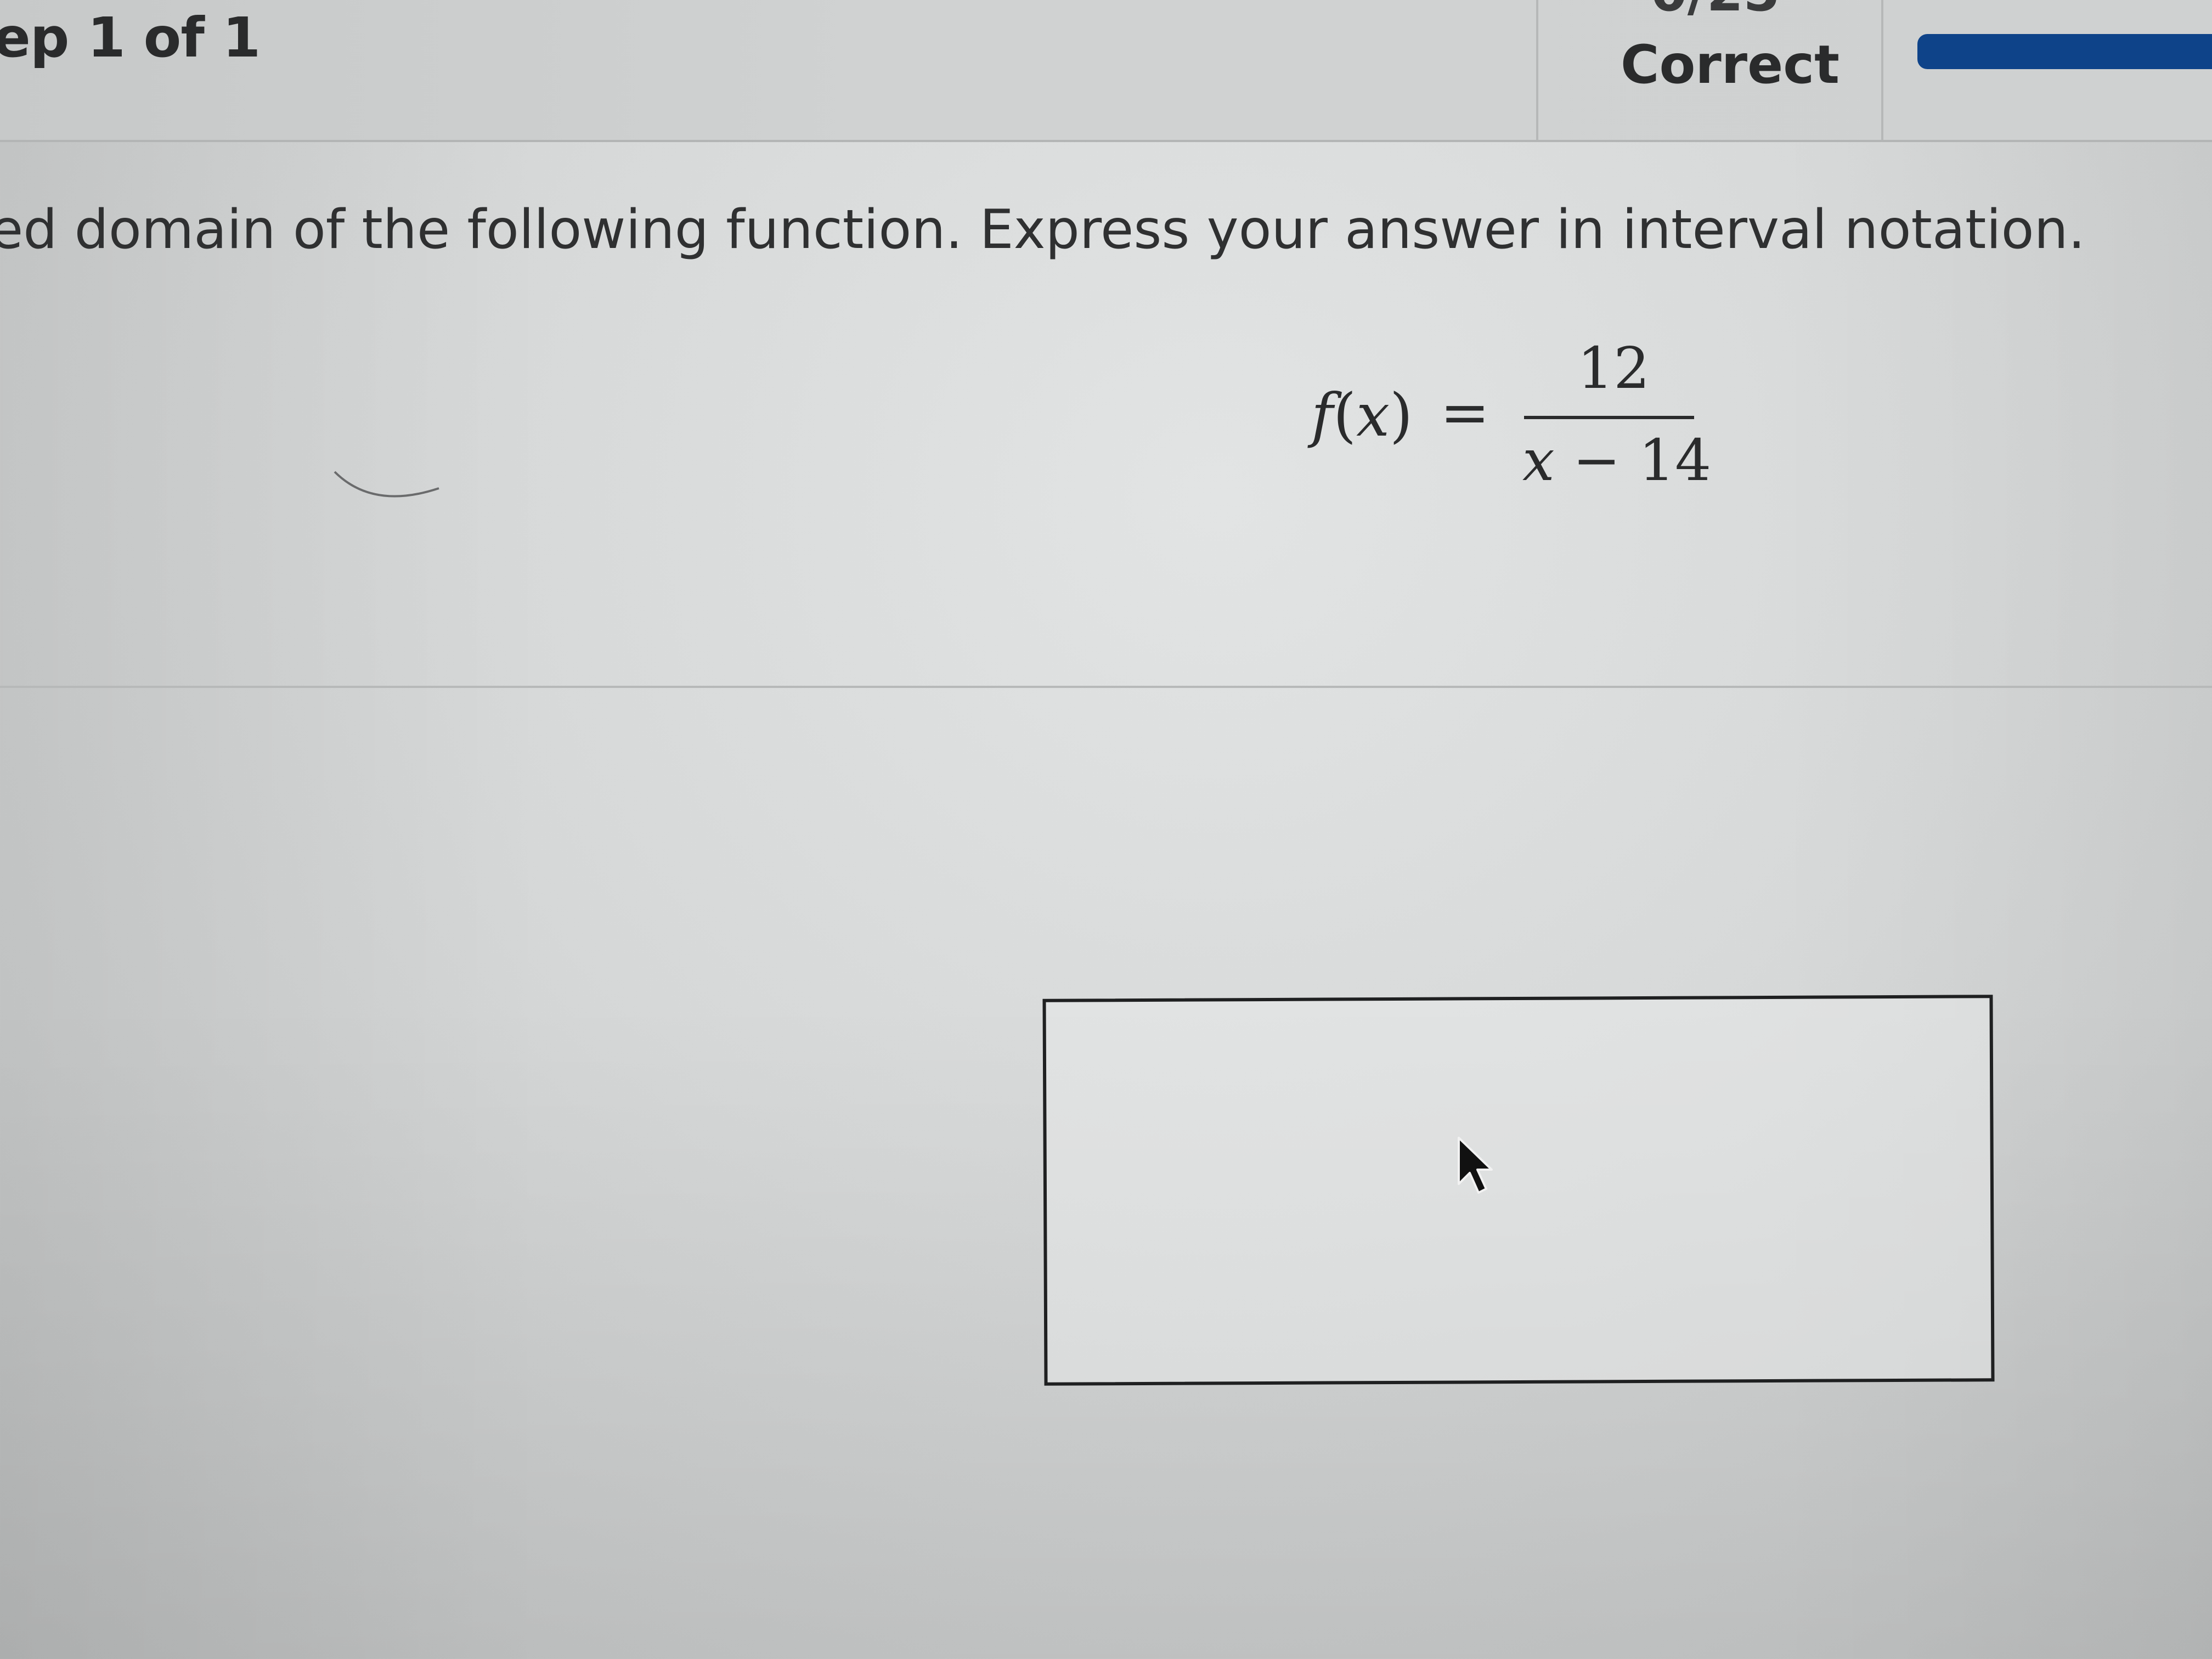  I want to click on equation-lhs: f(x), so click(1362, 416).